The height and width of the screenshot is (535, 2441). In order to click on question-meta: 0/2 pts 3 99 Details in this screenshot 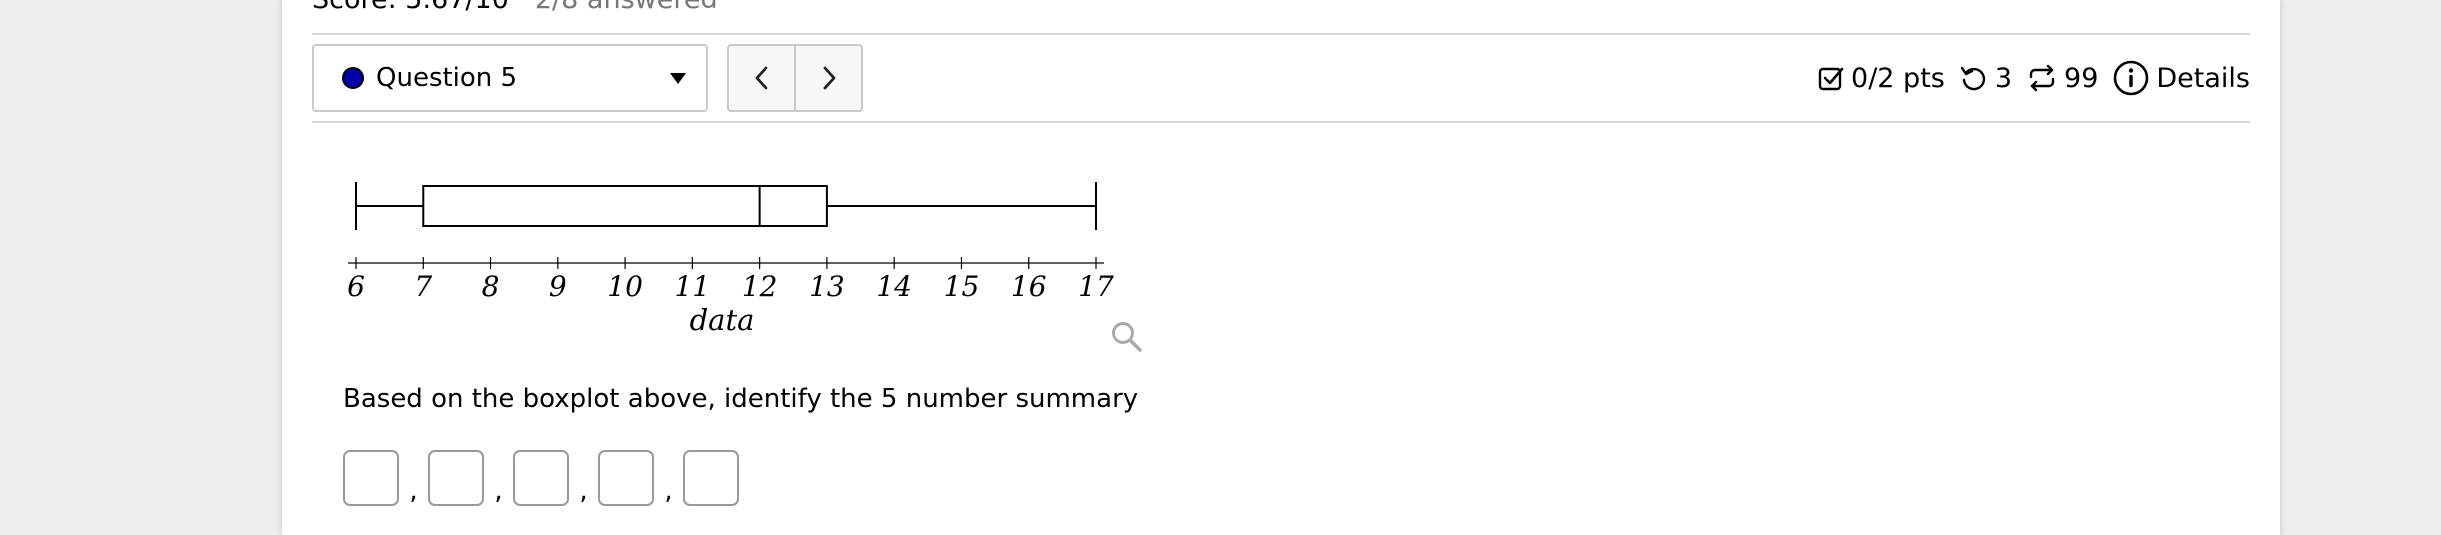, I will do `click(2026, 78)`.